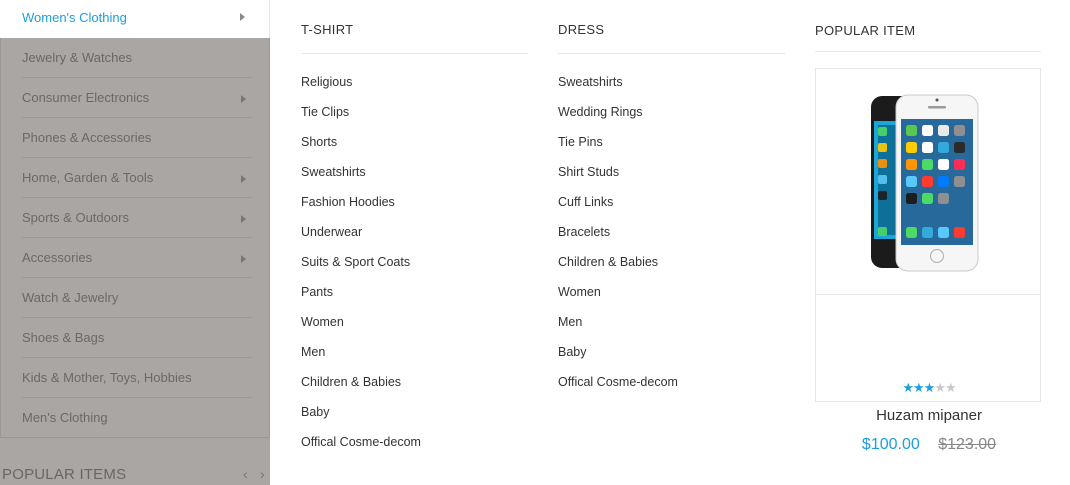 This screenshot has height=485, width=1070. What do you see at coordinates (77, 57) in the screenshot?
I see `sidebar-item-label: Jewelry & Watches` at bounding box center [77, 57].